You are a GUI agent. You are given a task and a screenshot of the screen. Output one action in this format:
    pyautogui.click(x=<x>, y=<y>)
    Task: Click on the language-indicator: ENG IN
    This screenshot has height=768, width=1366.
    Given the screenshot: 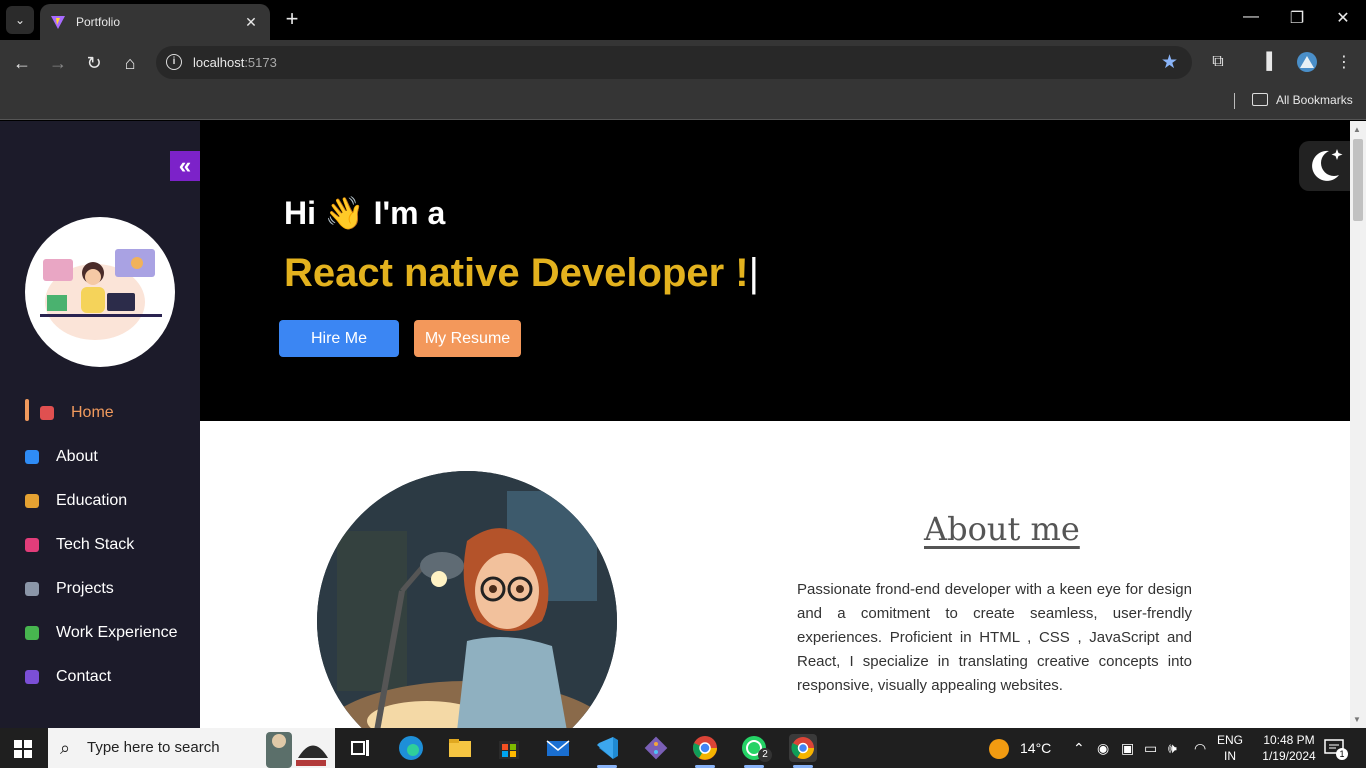 What is the action you would take?
    pyautogui.click(x=1230, y=748)
    